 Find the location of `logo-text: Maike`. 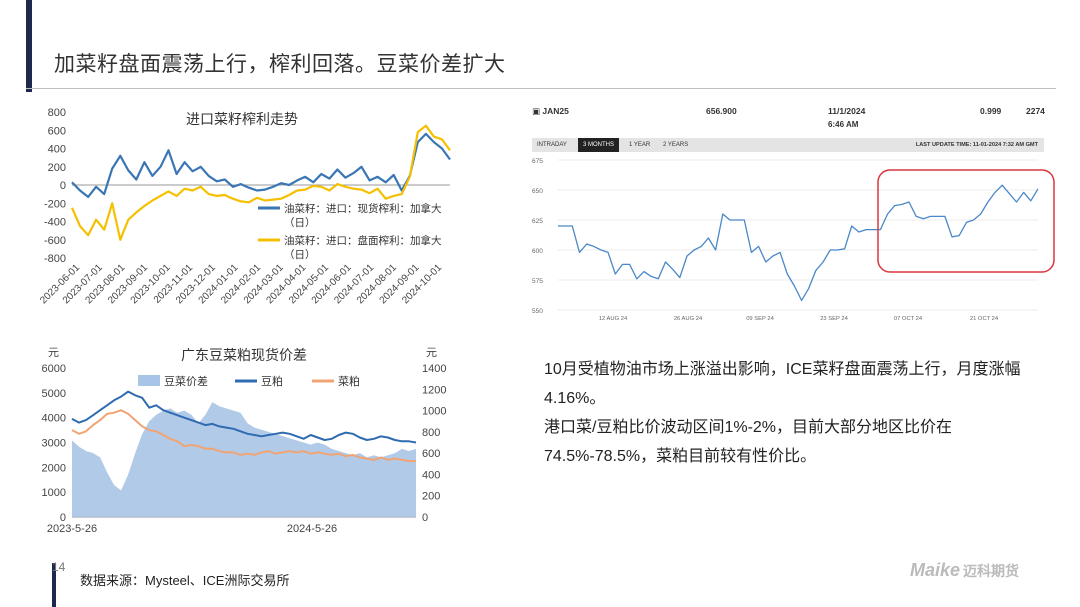

logo-text: Maike is located at coordinates (935, 570).